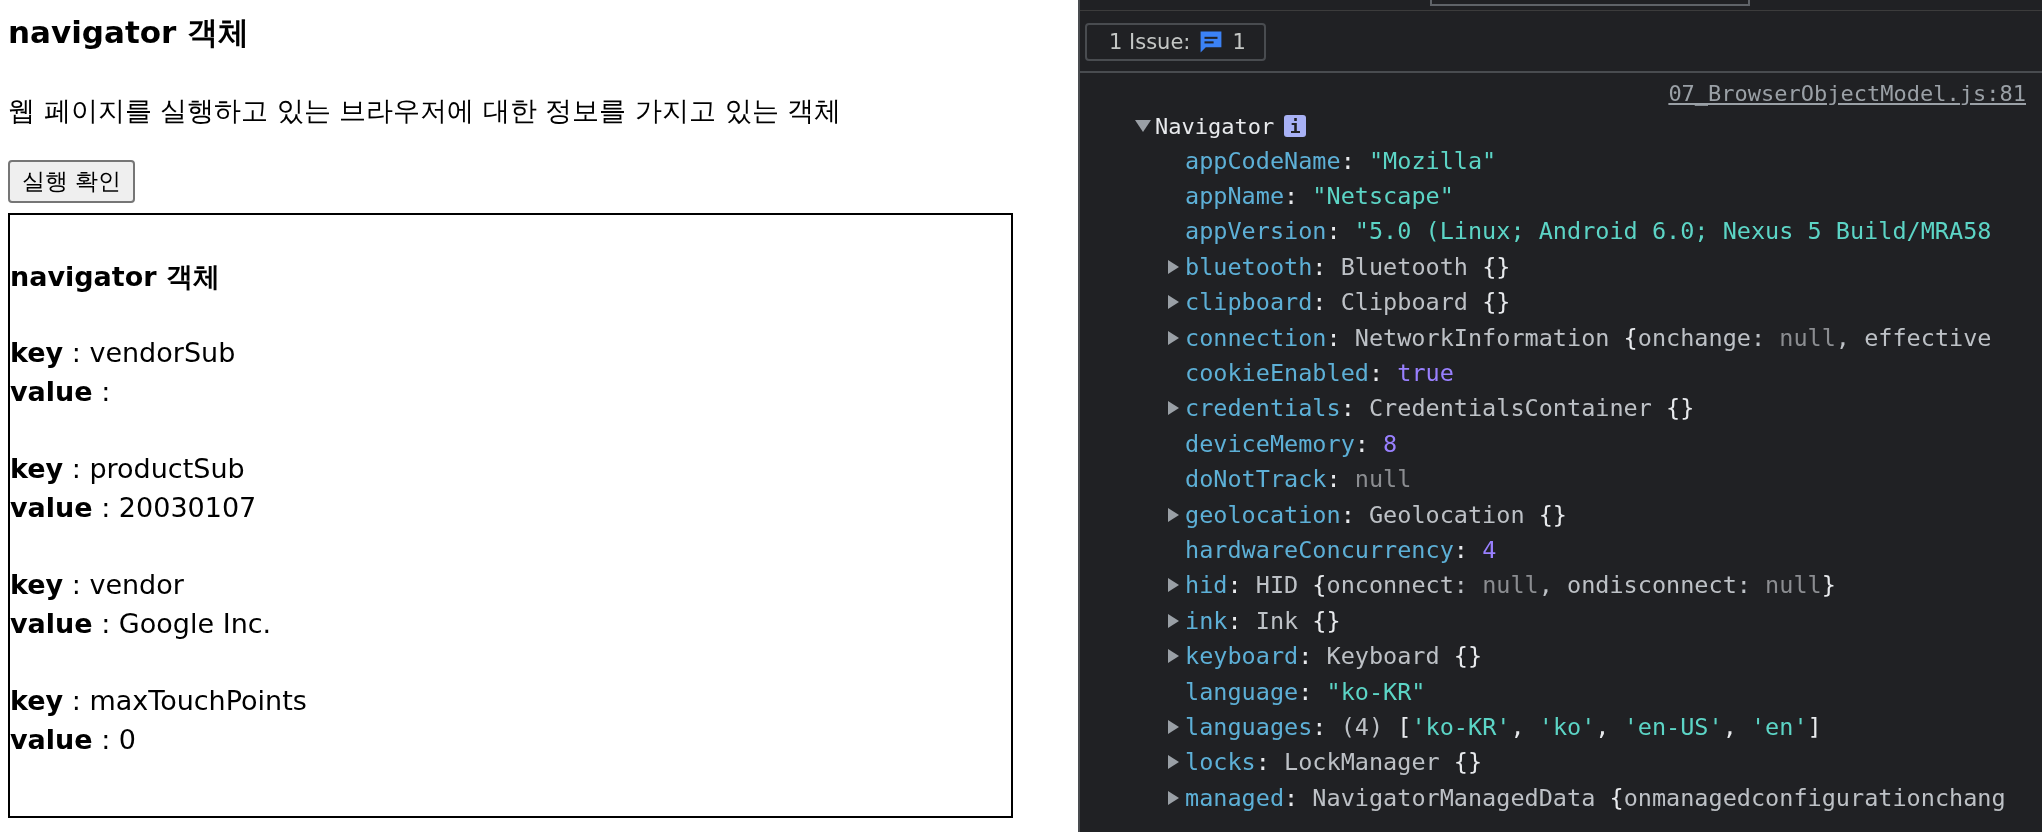 Image resolution: width=2042 pixels, height=832 pixels. Describe the element at coordinates (74, 740) in the screenshot. I see `value-line: value : 0` at that location.